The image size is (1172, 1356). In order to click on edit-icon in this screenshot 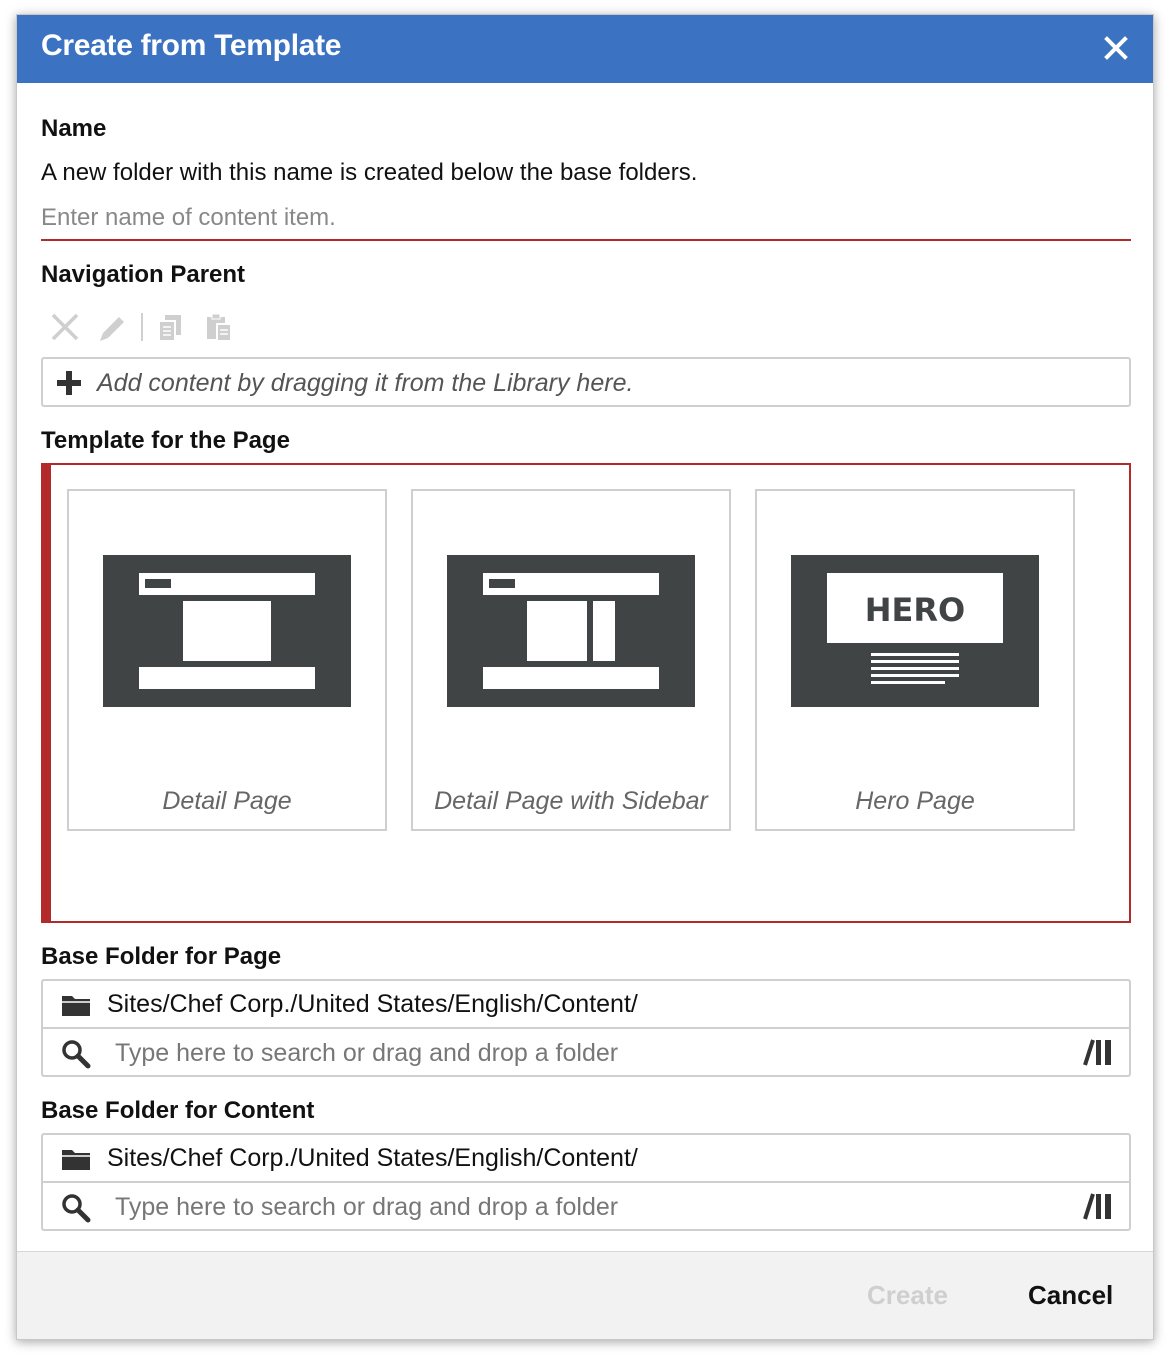, I will do `click(113, 327)`.